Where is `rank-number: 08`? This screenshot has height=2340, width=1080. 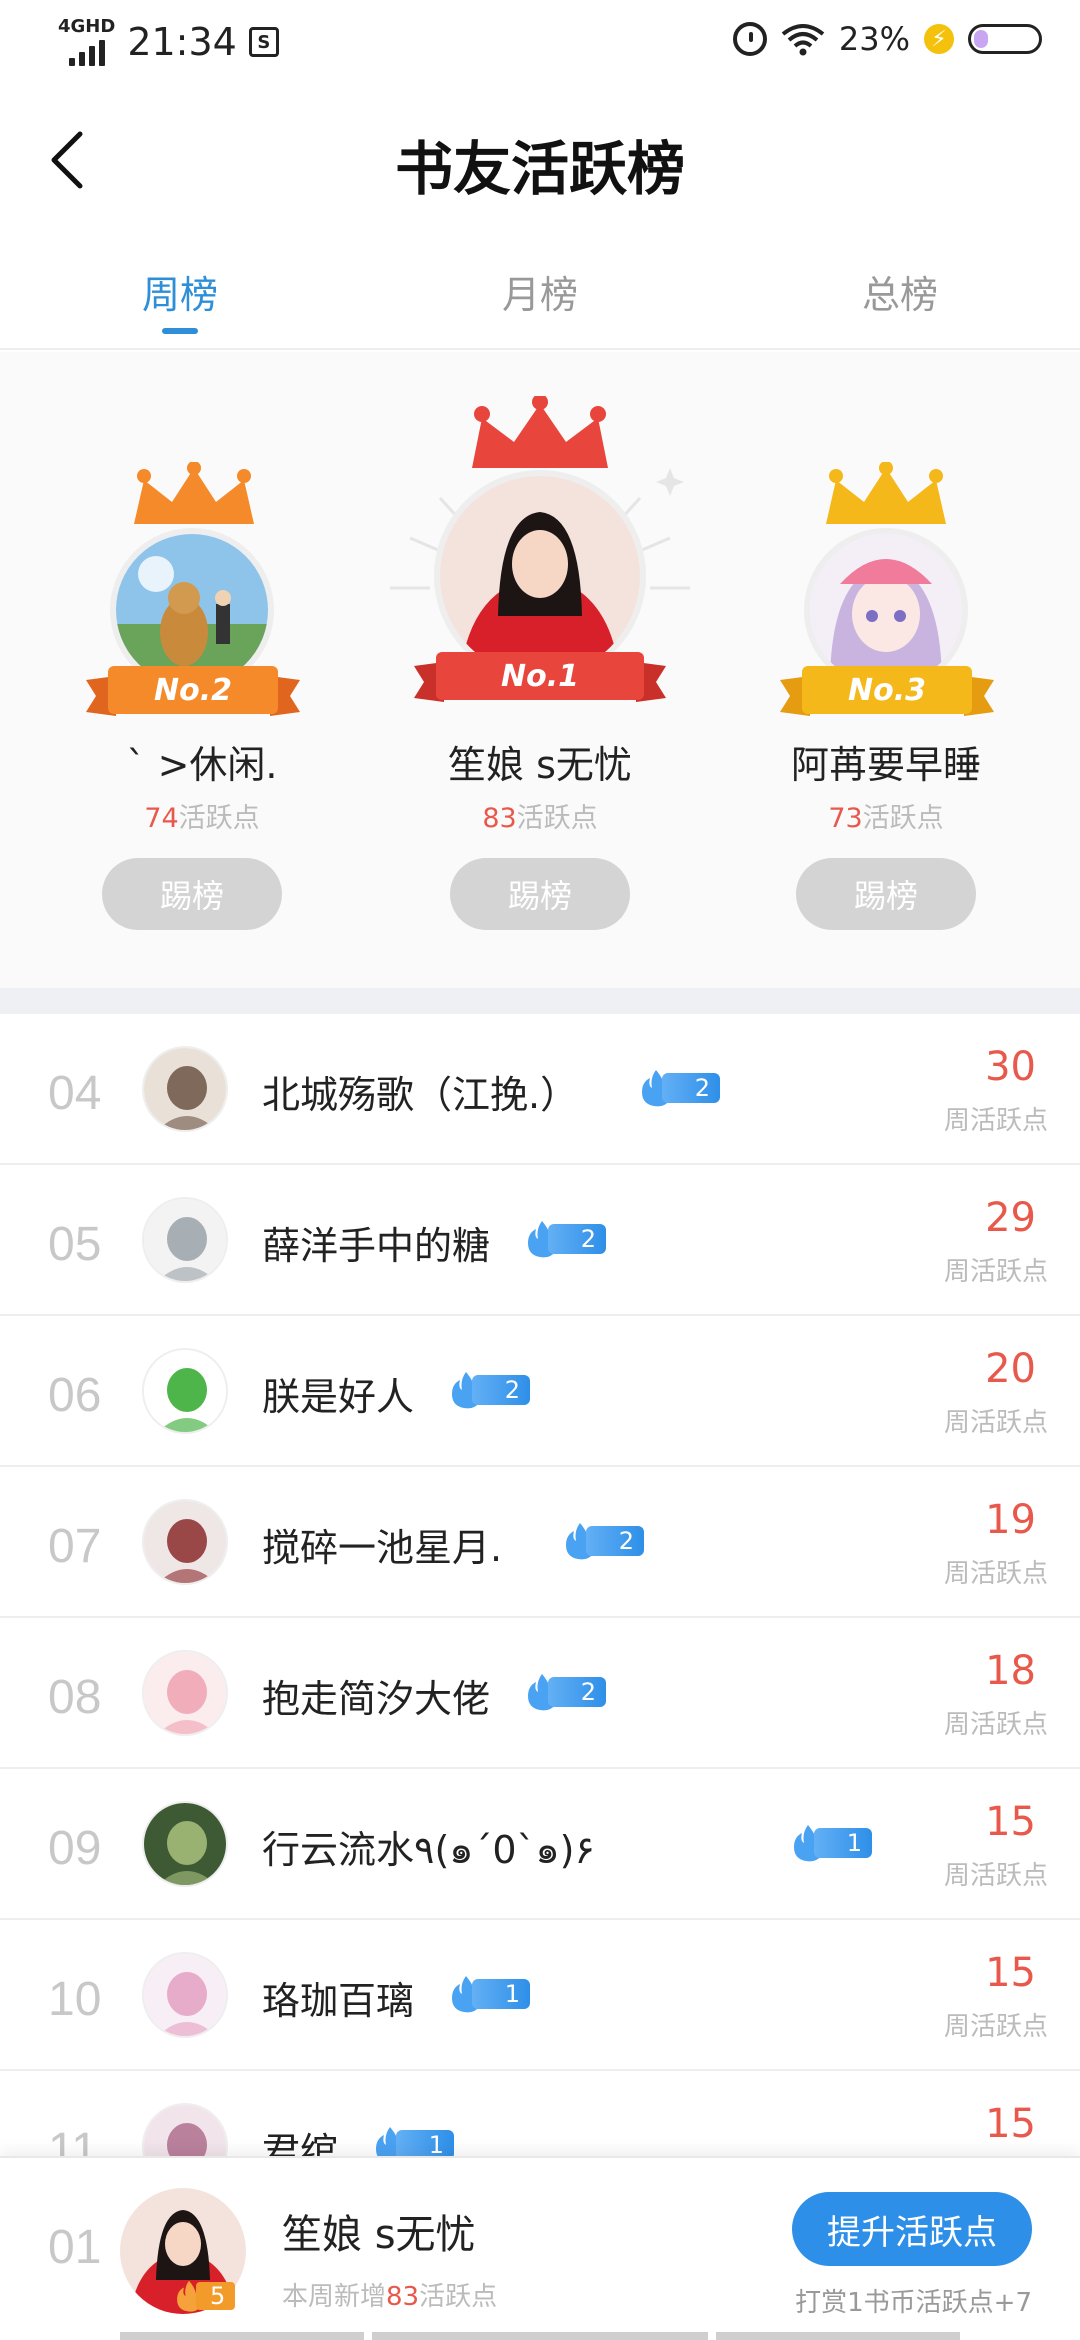
rank-number: 08 is located at coordinates (75, 1697).